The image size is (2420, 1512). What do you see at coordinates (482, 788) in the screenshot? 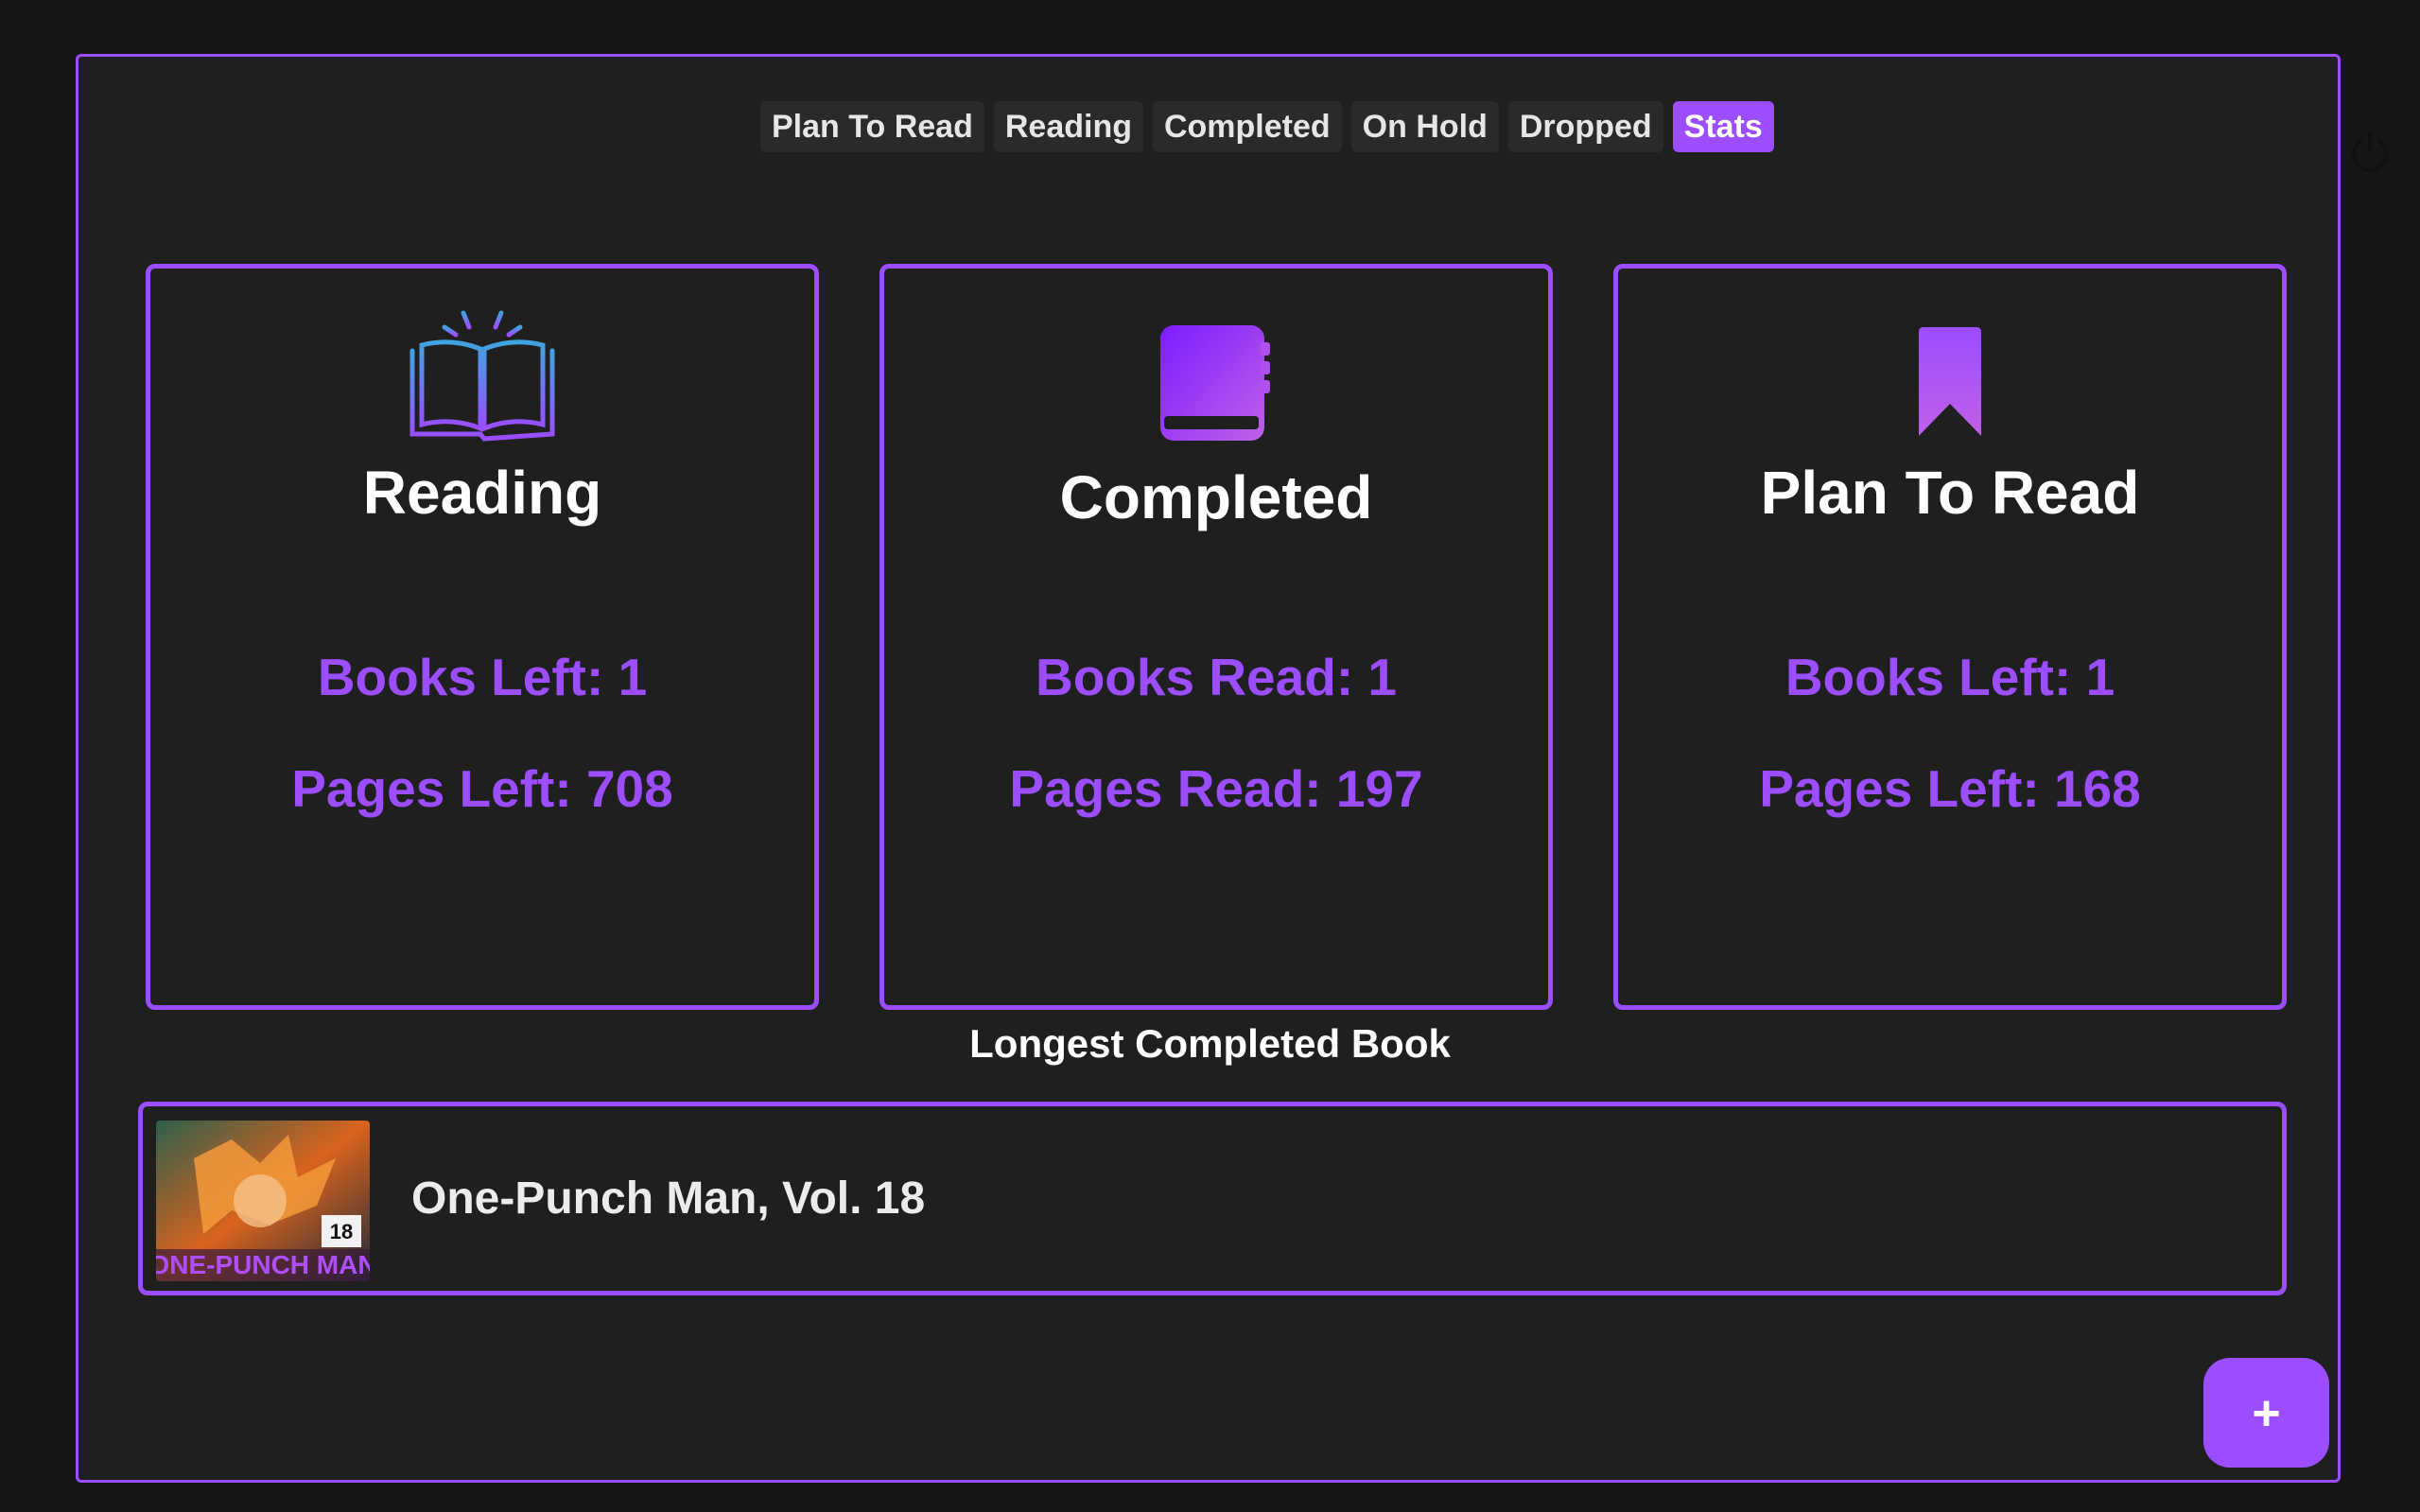
I see `pages-left: Pages Left: 708` at bounding box center [482, 788].